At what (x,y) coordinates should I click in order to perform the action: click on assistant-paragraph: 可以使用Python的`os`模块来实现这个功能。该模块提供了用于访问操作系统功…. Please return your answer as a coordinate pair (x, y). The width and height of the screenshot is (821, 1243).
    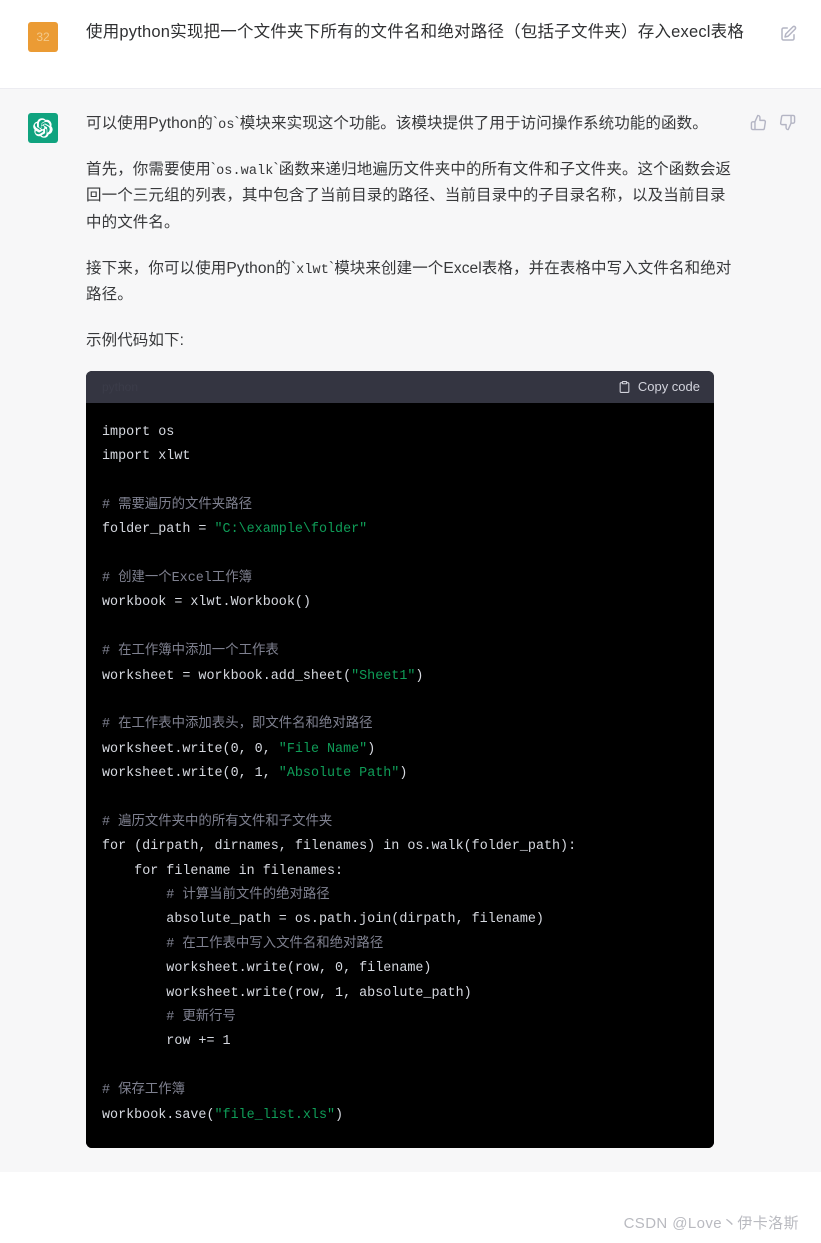
    Looking at the image, I should click on (397, 124).